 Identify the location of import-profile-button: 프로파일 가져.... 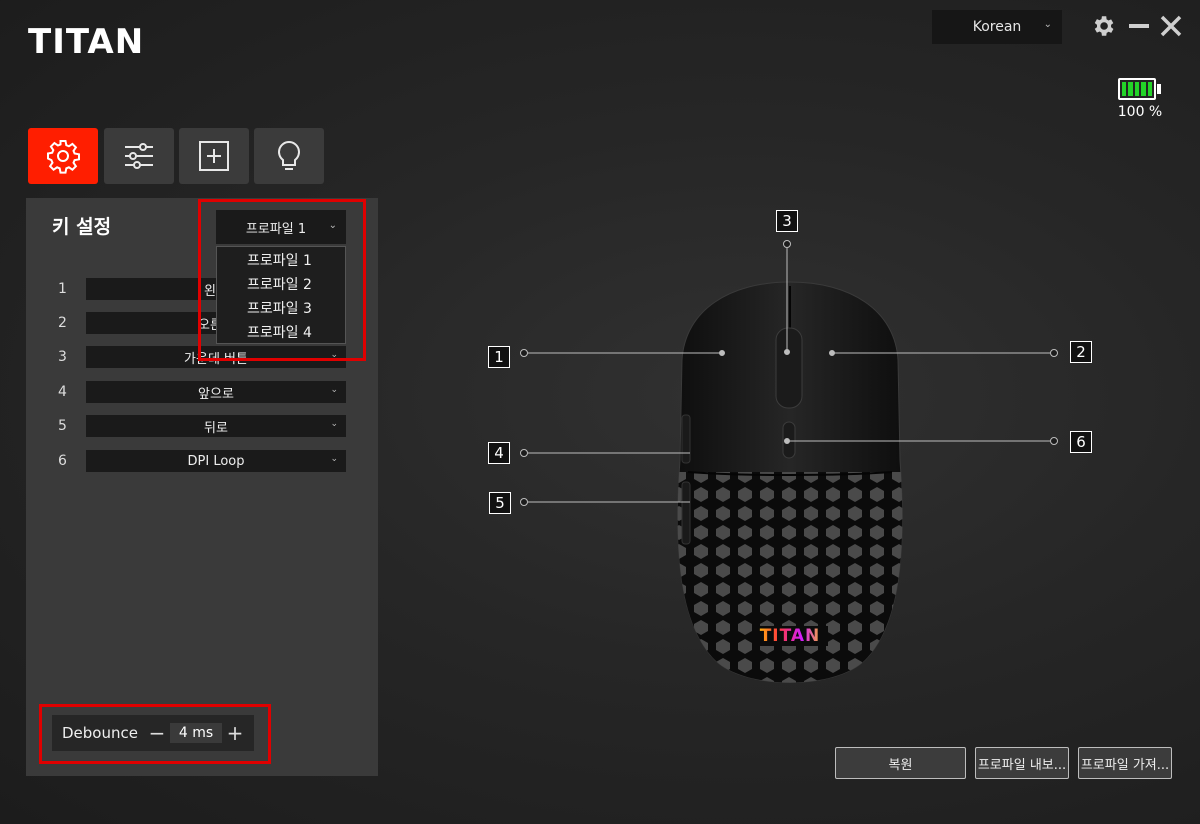
(1125, 763).